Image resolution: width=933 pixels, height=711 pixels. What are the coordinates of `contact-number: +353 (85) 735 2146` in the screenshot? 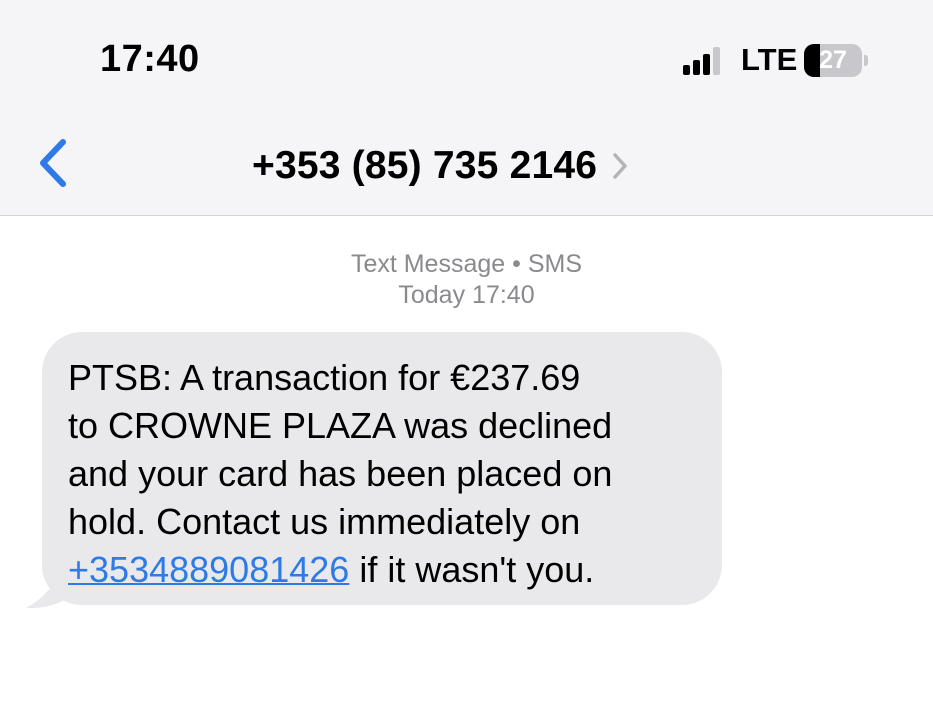 It's located at (425, 165).